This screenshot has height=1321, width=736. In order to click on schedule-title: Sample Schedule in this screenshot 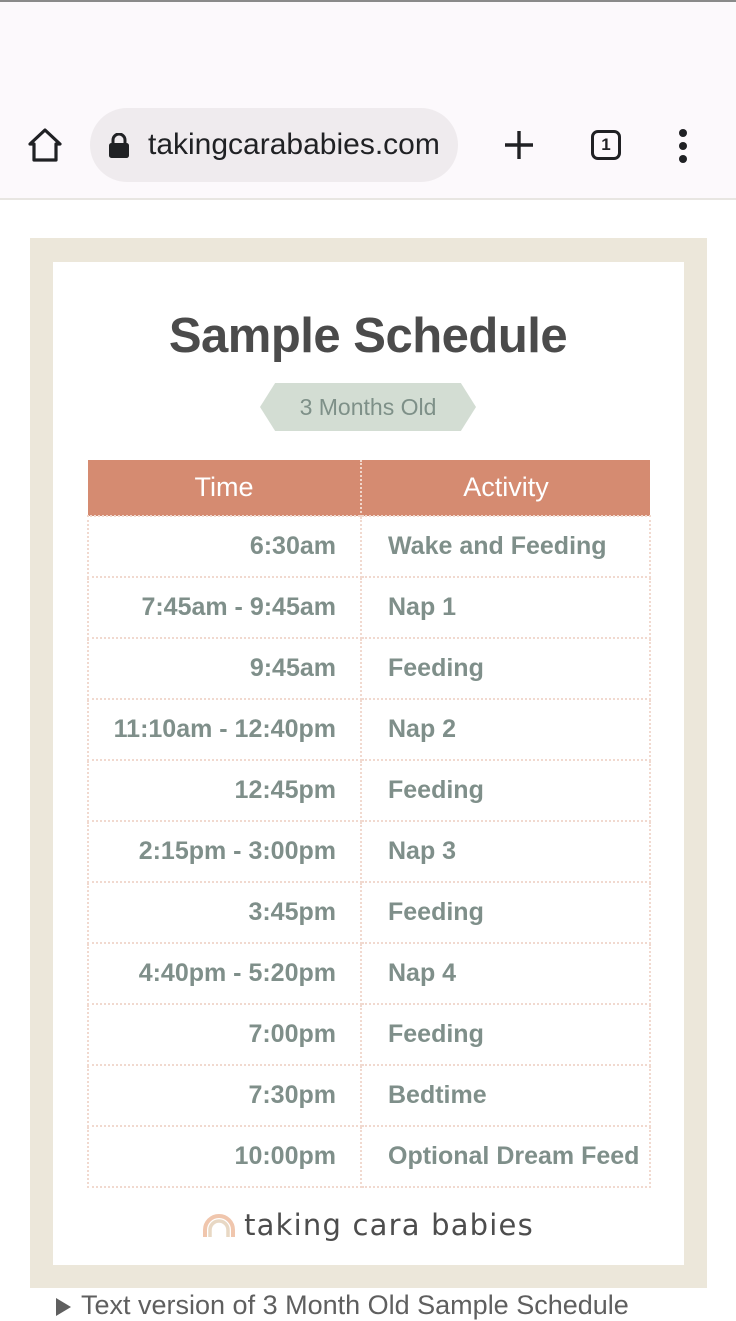, I will do `click(368, 336)`.